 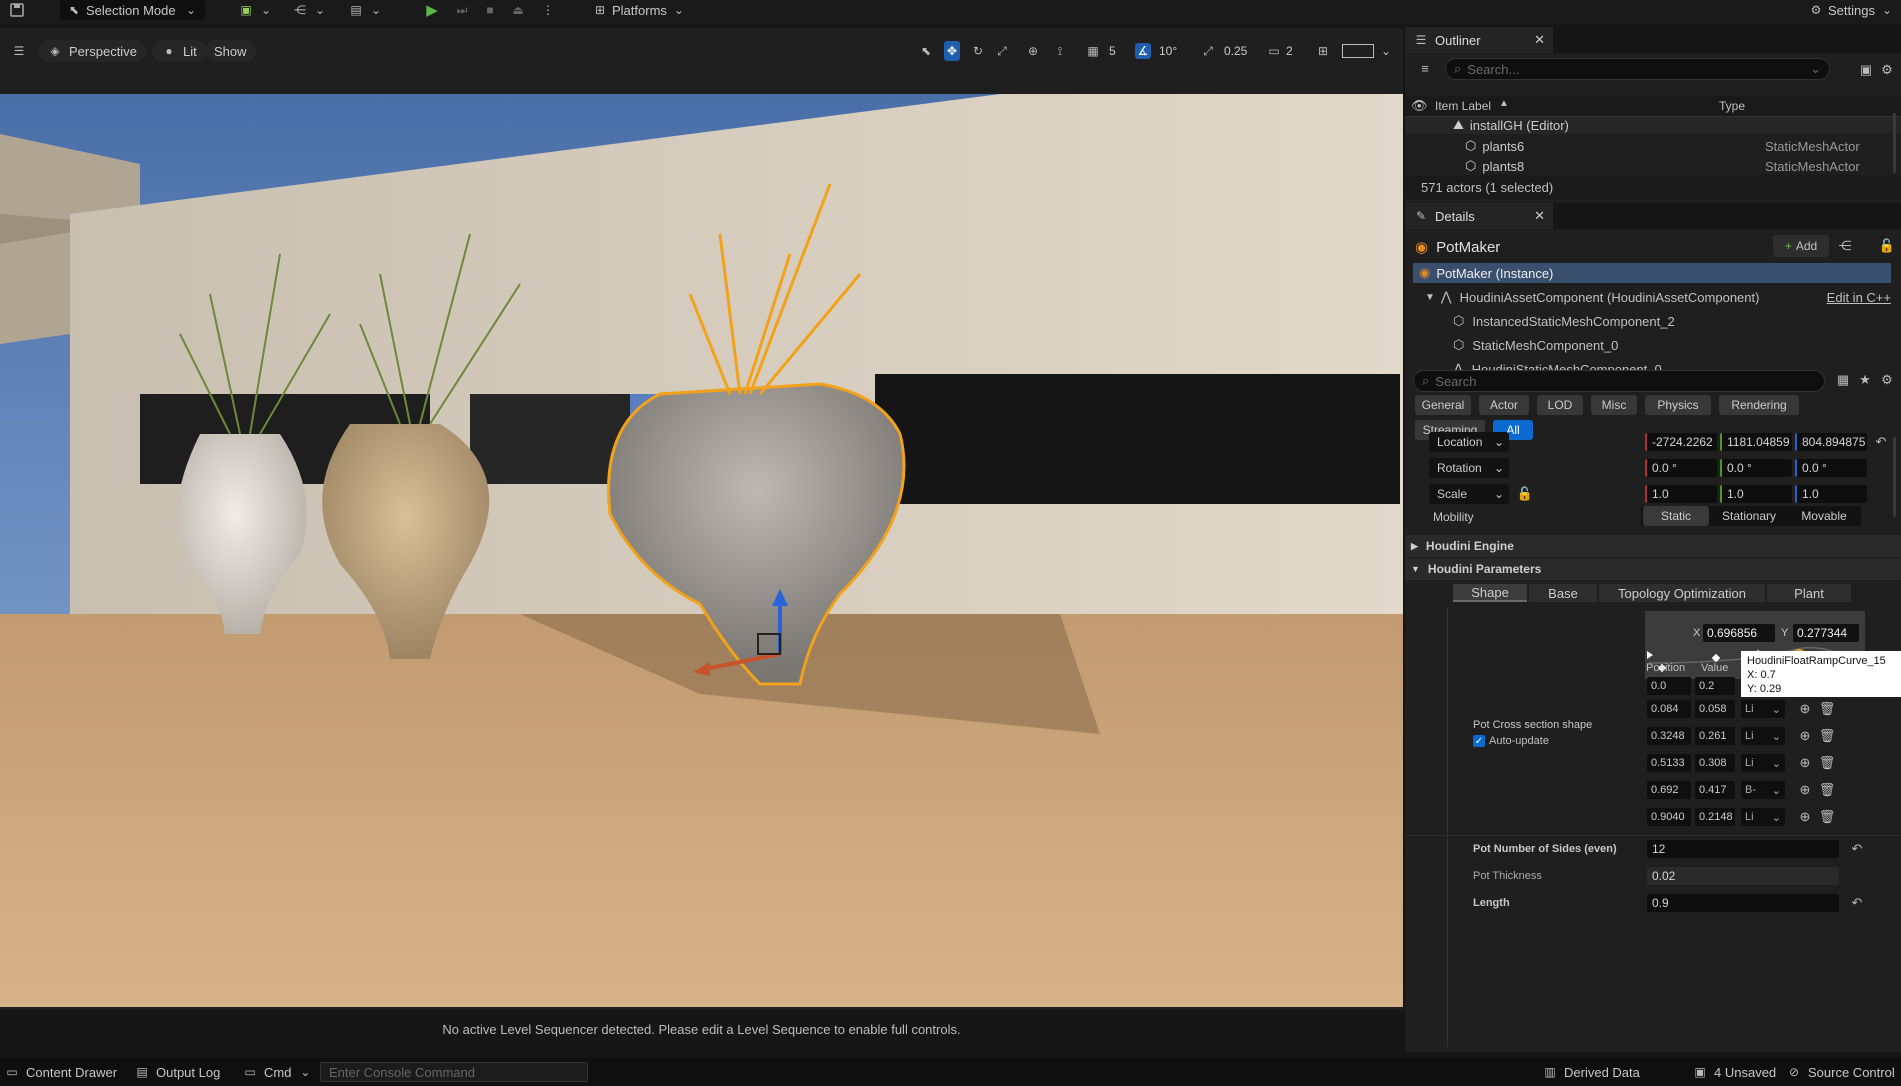 I want to click on filter-icon: ≡, so click(x=1425, y=68).